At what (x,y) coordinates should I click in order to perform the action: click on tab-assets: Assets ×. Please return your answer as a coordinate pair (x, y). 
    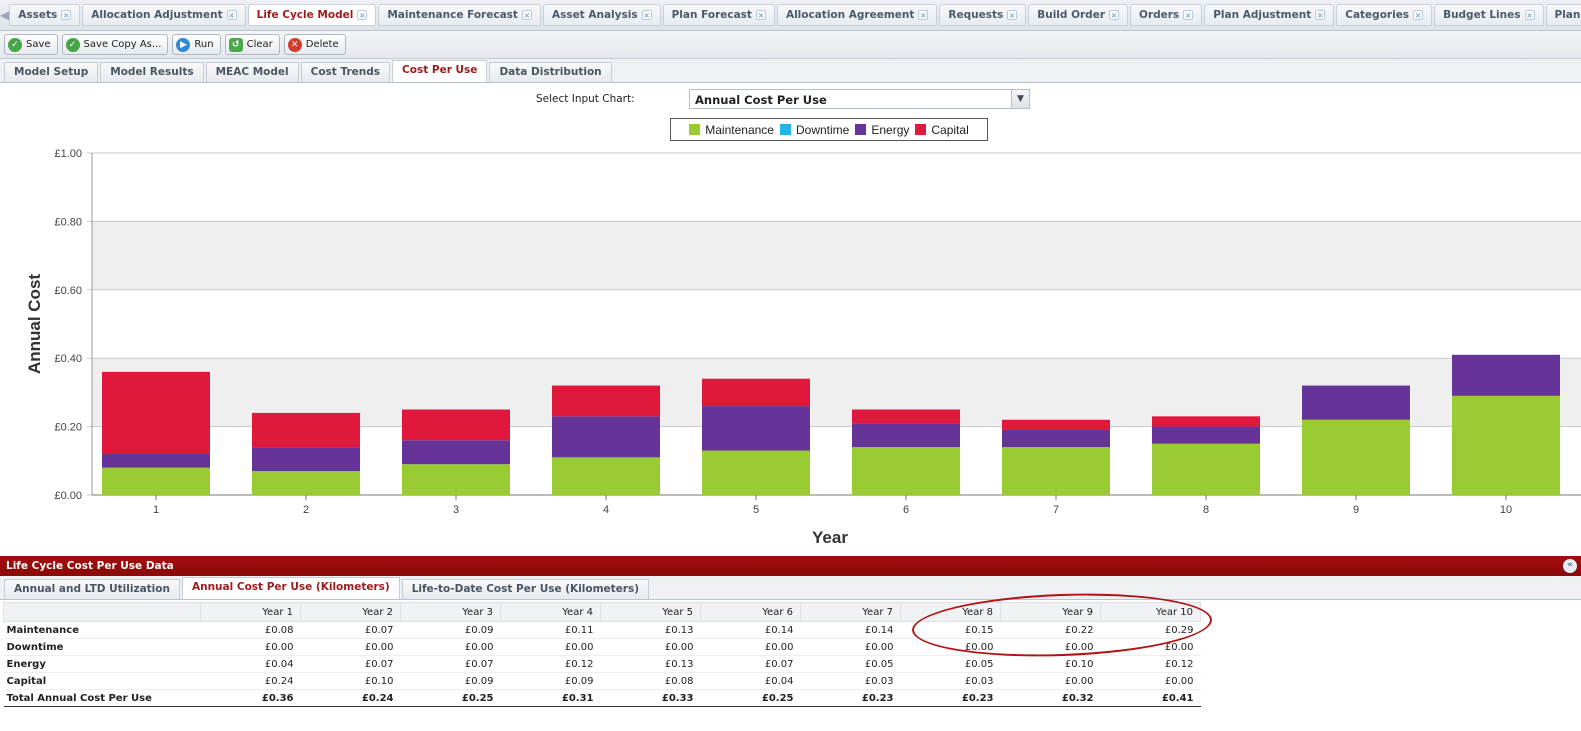
    Looking at the image, I should click on (45, 15).